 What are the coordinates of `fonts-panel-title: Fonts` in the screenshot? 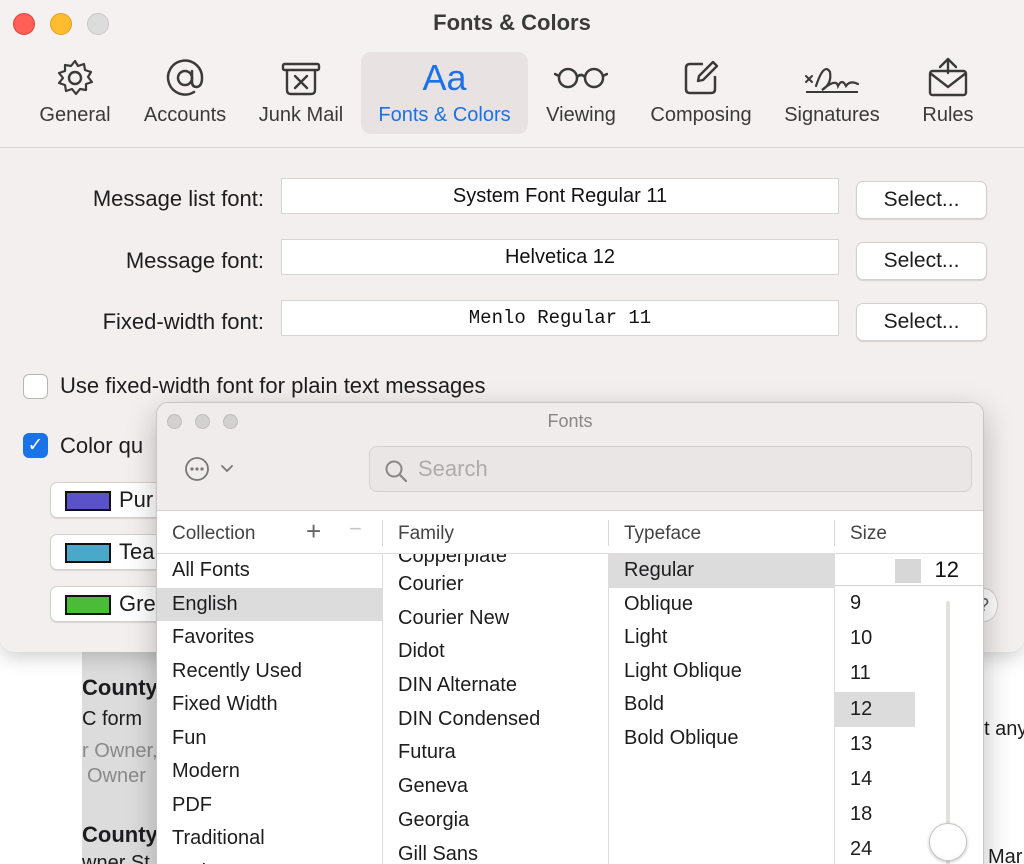 It's located at (570, 421).